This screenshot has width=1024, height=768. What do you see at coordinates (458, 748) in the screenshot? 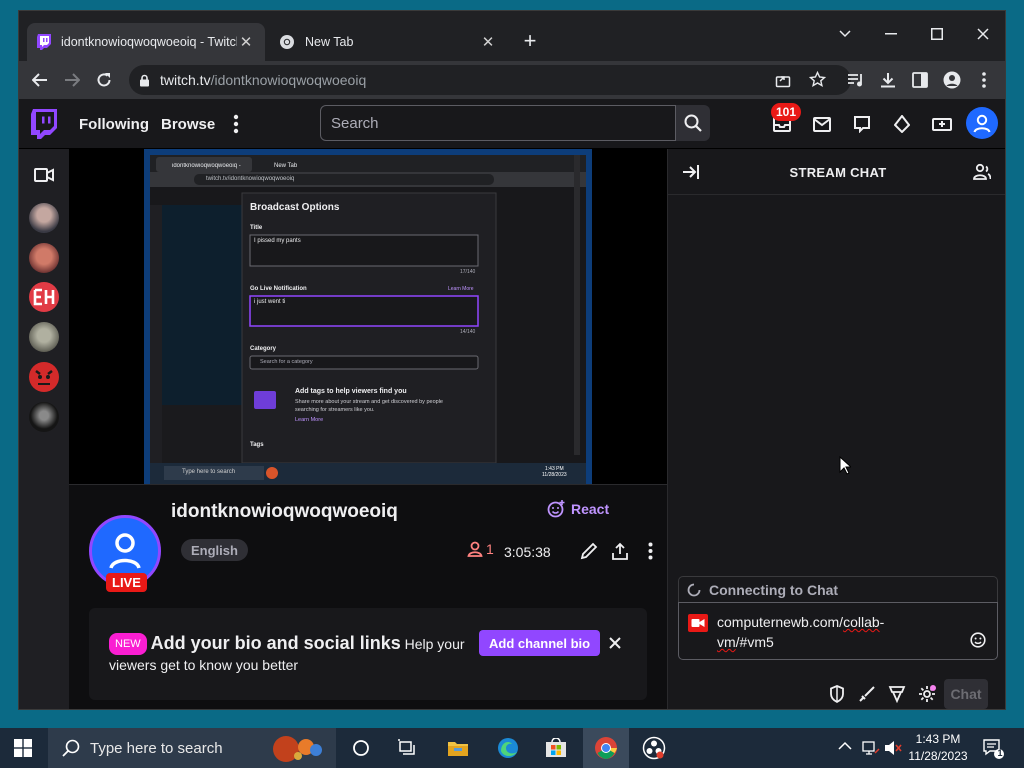
I see `file-explorer-icon` at bounding box center [458, 748].